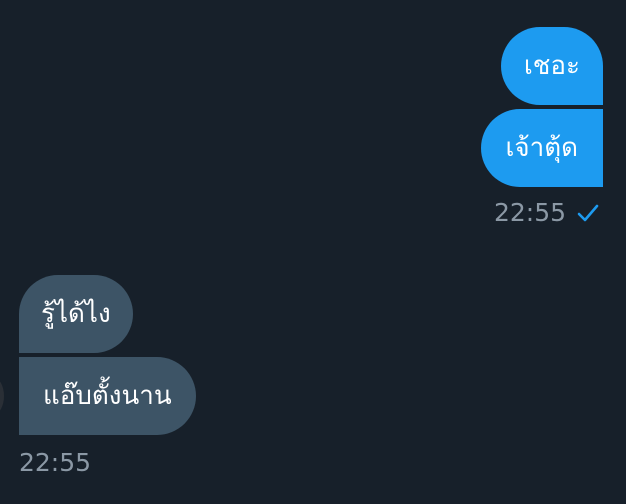 This screenshot has width=626, height=504. What do you see at coordinates (55, 462) in the screenshot?
I see `incoming-timestamp: 22:55` at bounding box center [55, 462].